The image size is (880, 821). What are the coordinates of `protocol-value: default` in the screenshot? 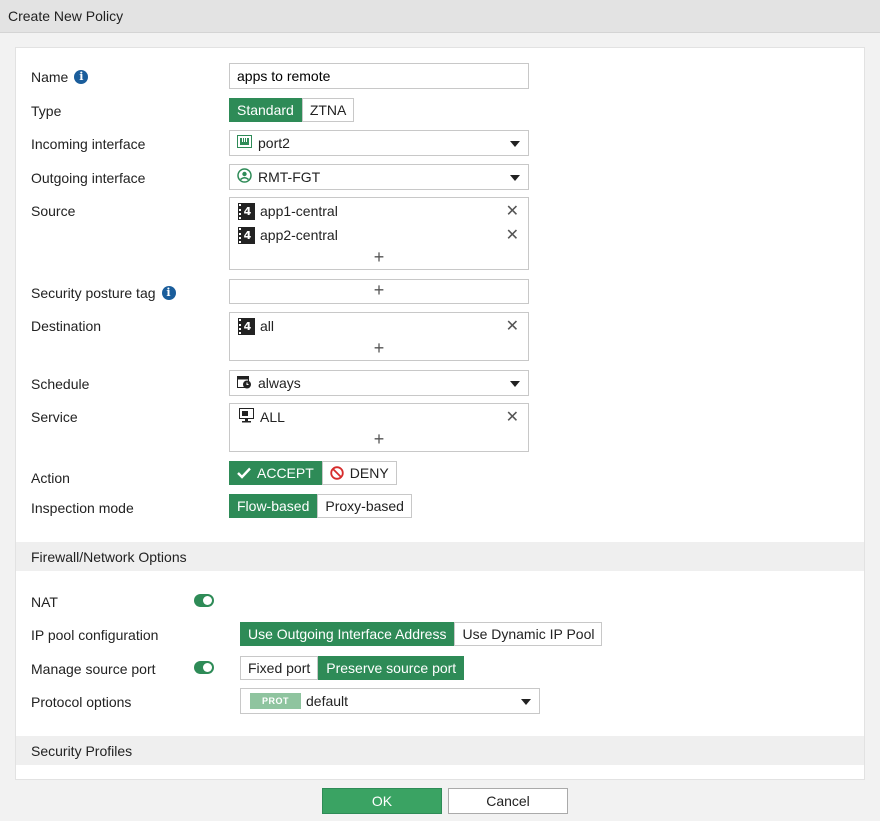 It's located at (327, 701).